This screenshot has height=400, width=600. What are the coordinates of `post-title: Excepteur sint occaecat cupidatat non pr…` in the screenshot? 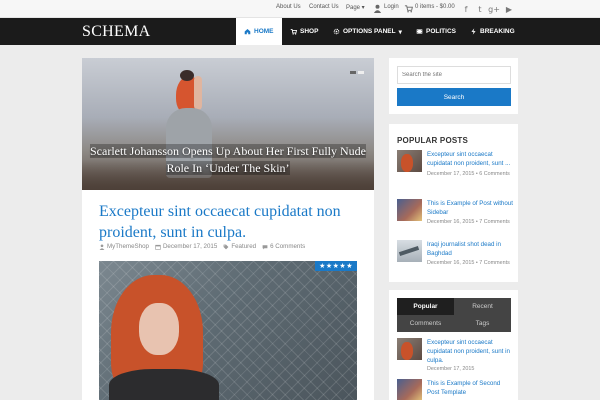 It's located at (229, 222).